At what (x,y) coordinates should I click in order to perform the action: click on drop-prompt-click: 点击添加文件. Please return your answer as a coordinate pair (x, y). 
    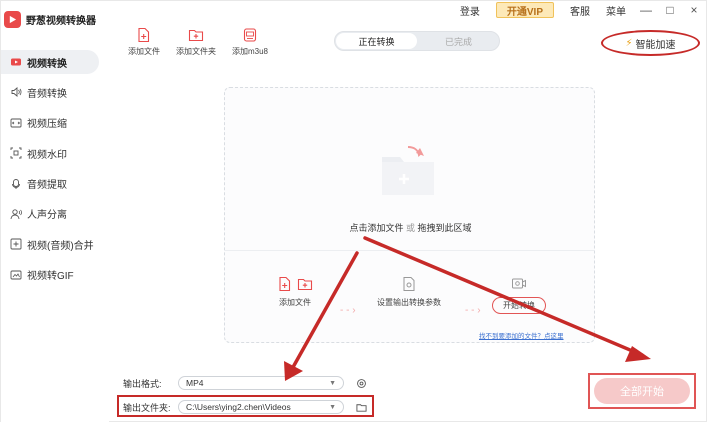
    Looking at the image, I should click on (376, 228).